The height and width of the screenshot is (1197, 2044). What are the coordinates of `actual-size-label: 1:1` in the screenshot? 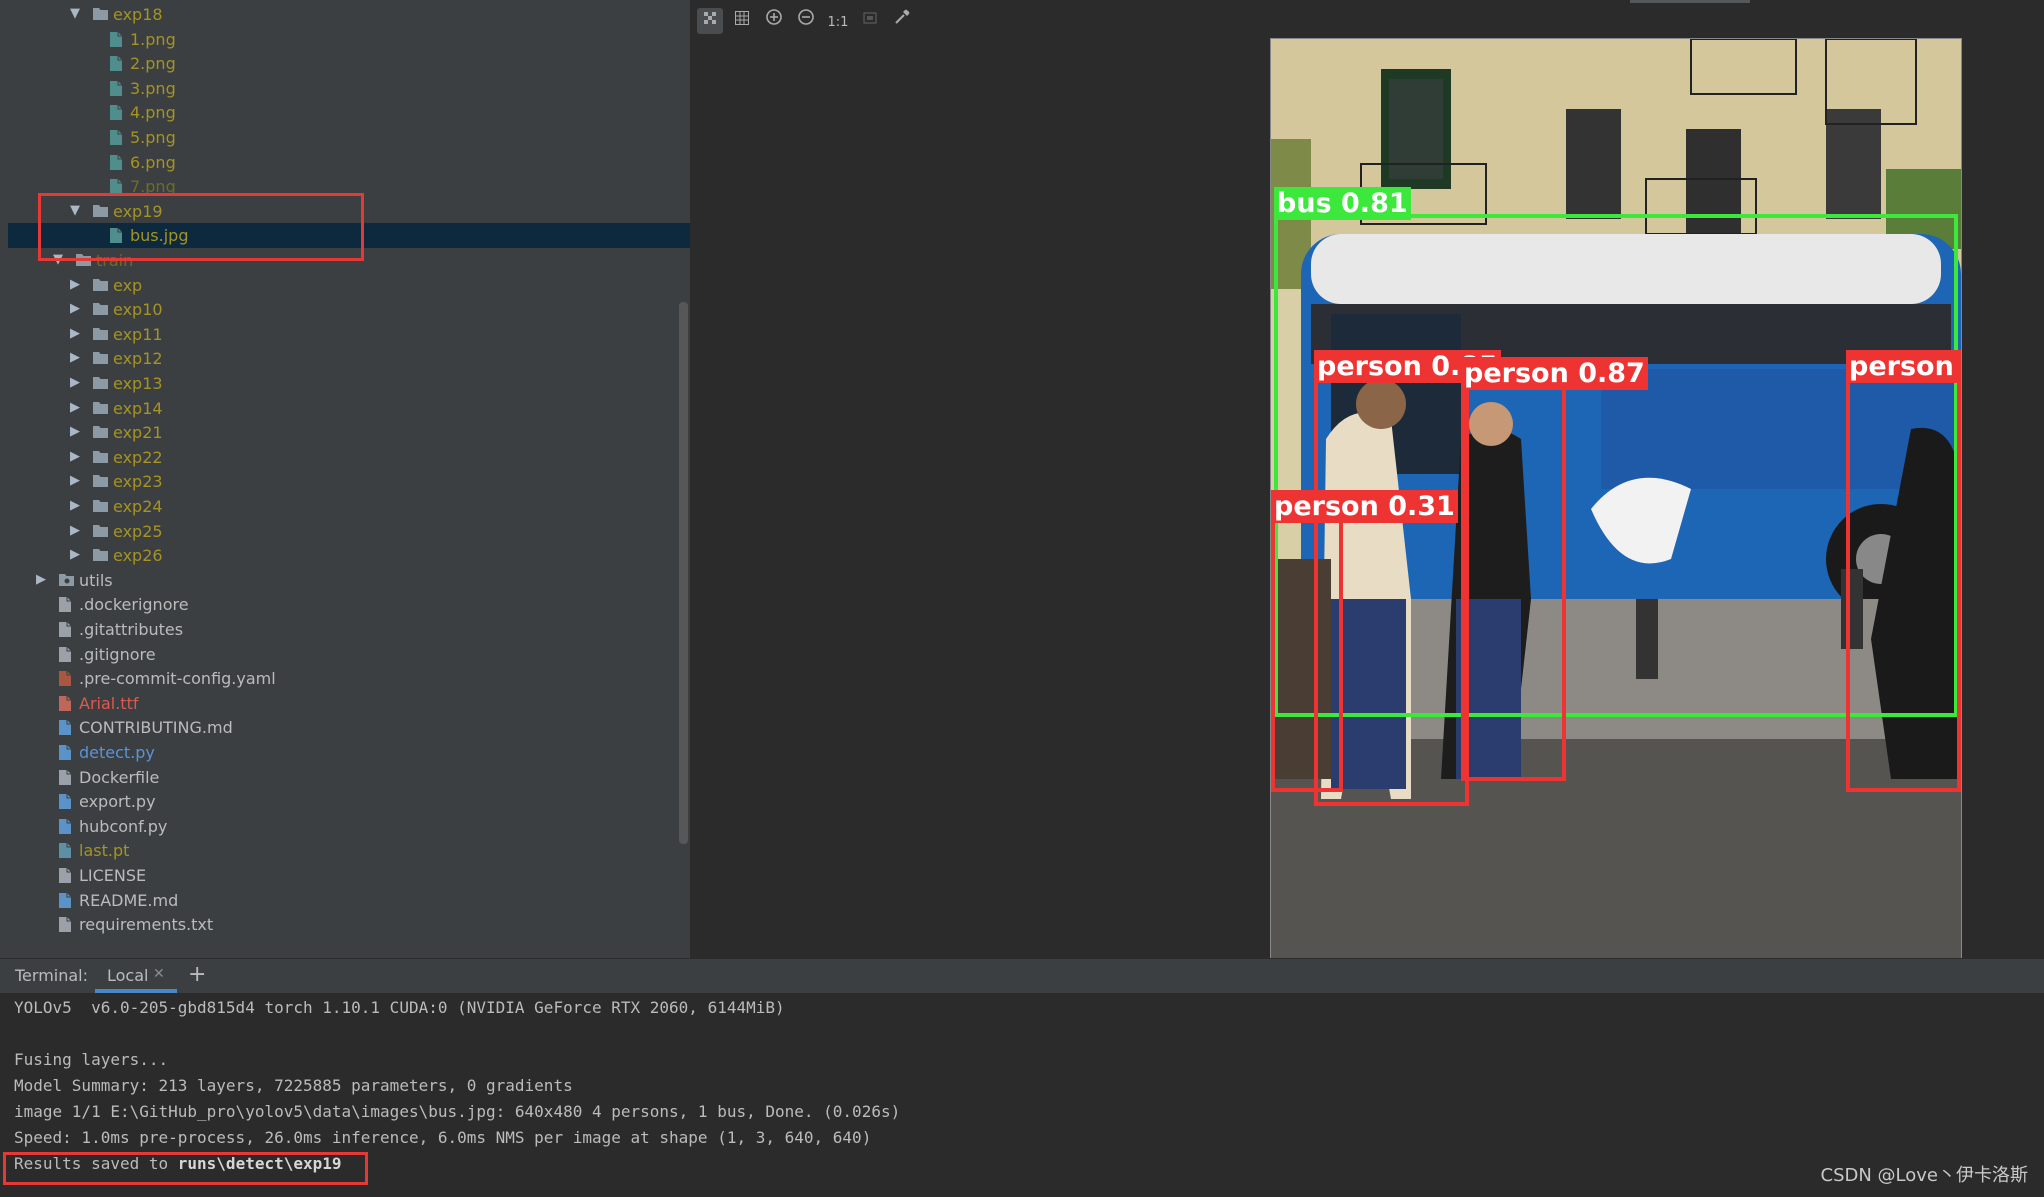 It's located at (838, 22).